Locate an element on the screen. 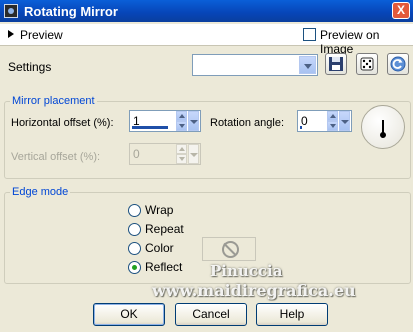 This screenshot has height=332, width=413. edge-mode-title: Edge mode is located at coordinates (40, 192).